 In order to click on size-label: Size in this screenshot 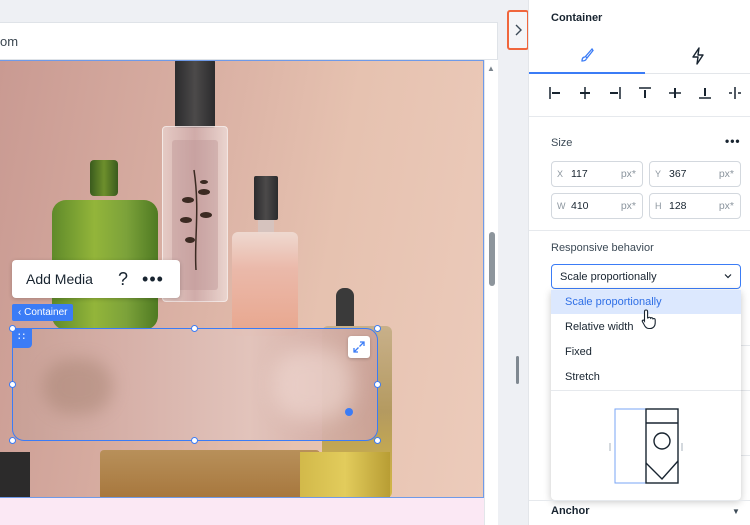, I will do `click(562, 143)`.